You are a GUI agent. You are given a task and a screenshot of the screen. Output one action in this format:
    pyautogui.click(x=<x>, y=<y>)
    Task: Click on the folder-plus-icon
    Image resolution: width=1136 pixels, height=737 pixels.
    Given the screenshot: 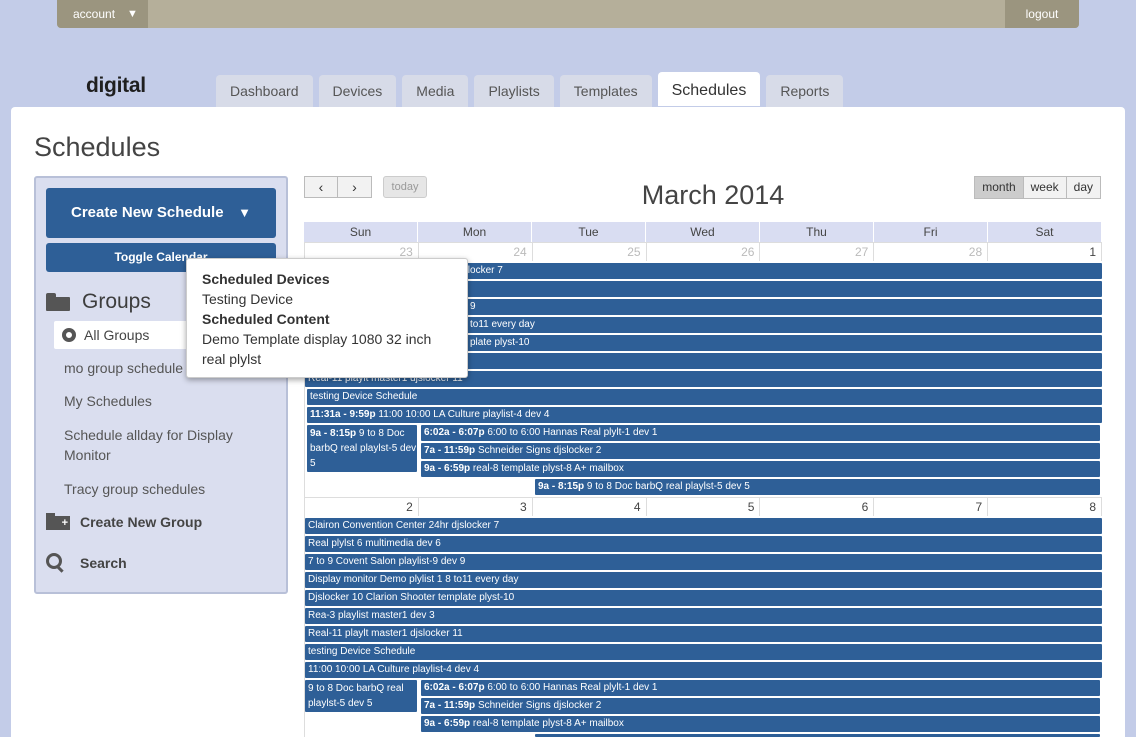 What is the action you would take?
    pyautogui.click(x=58, y=521)
    